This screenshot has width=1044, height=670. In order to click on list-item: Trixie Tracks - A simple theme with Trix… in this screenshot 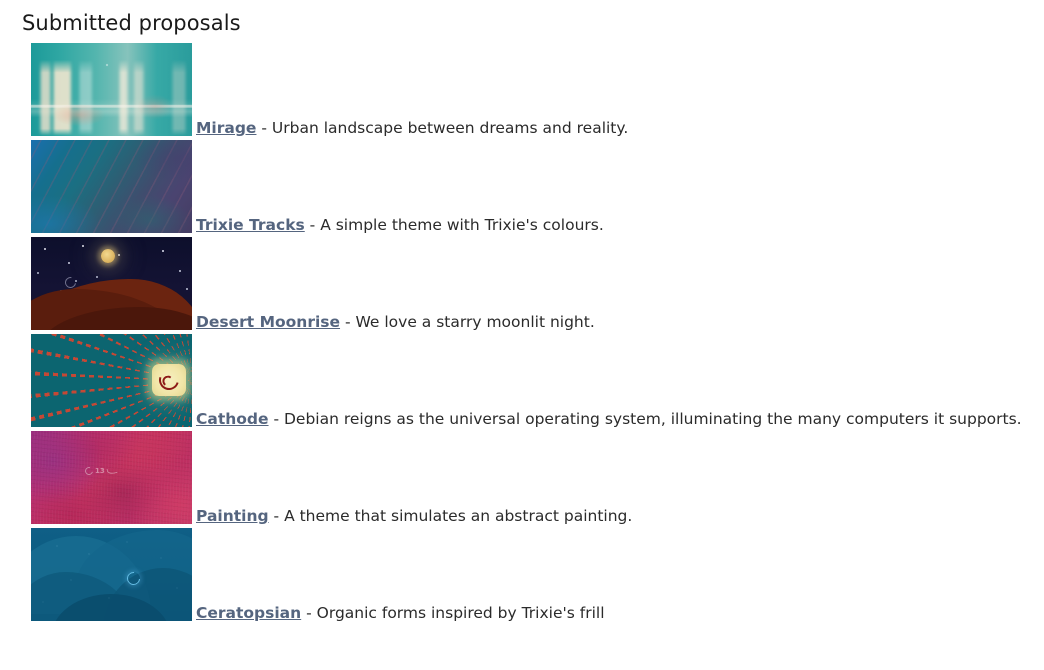, I will do `click(522, 188)`.